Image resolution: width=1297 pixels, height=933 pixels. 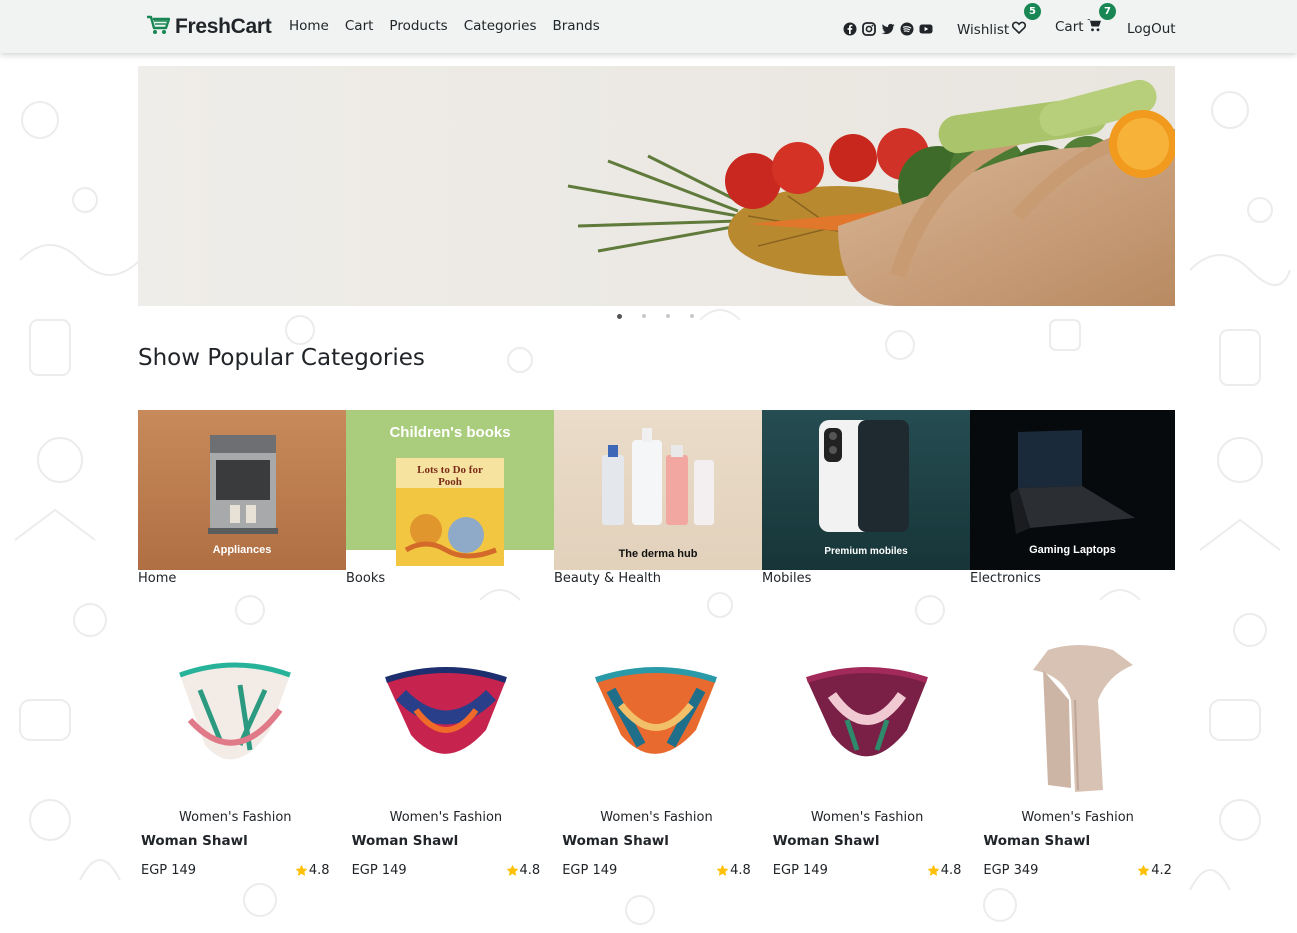 I want to click on nav-link-home: Home, so click(x=309, y=26).